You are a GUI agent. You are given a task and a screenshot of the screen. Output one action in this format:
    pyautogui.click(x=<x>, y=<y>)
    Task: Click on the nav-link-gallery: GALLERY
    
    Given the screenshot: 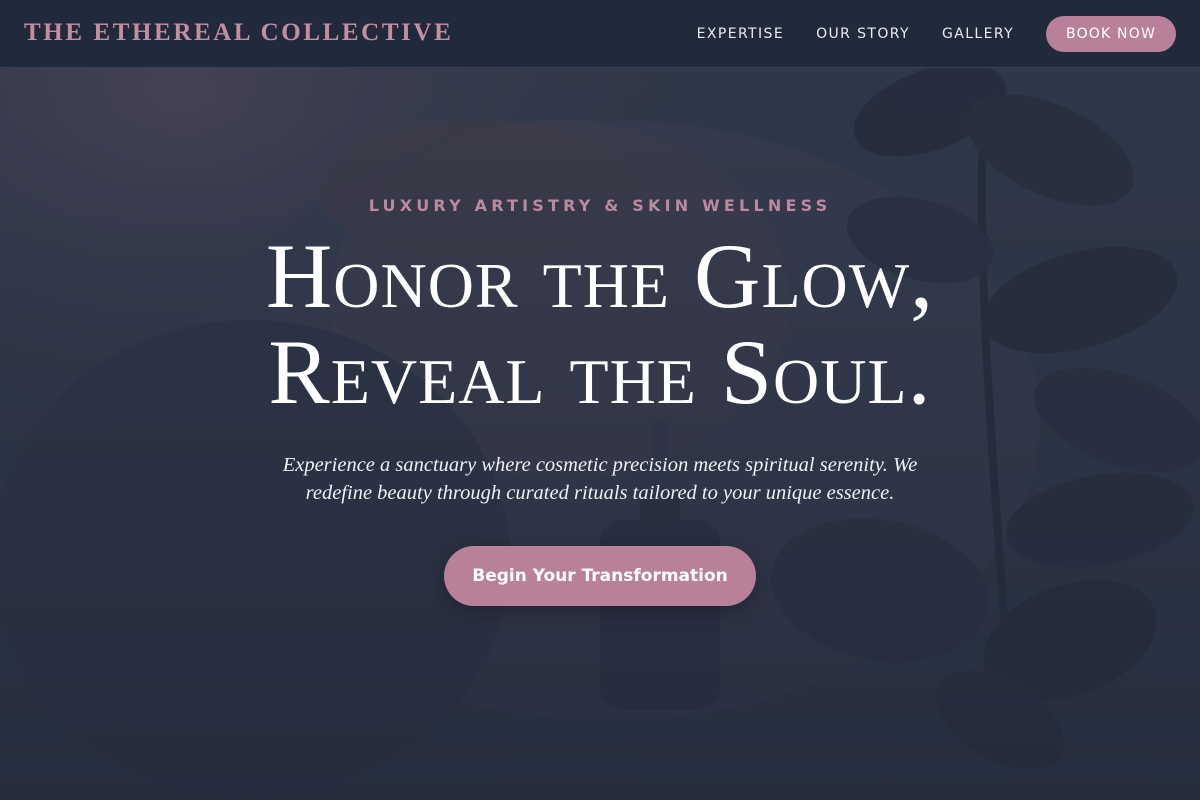 What is the action you would take?
    pyautogui.click(x=978, y=34)
    